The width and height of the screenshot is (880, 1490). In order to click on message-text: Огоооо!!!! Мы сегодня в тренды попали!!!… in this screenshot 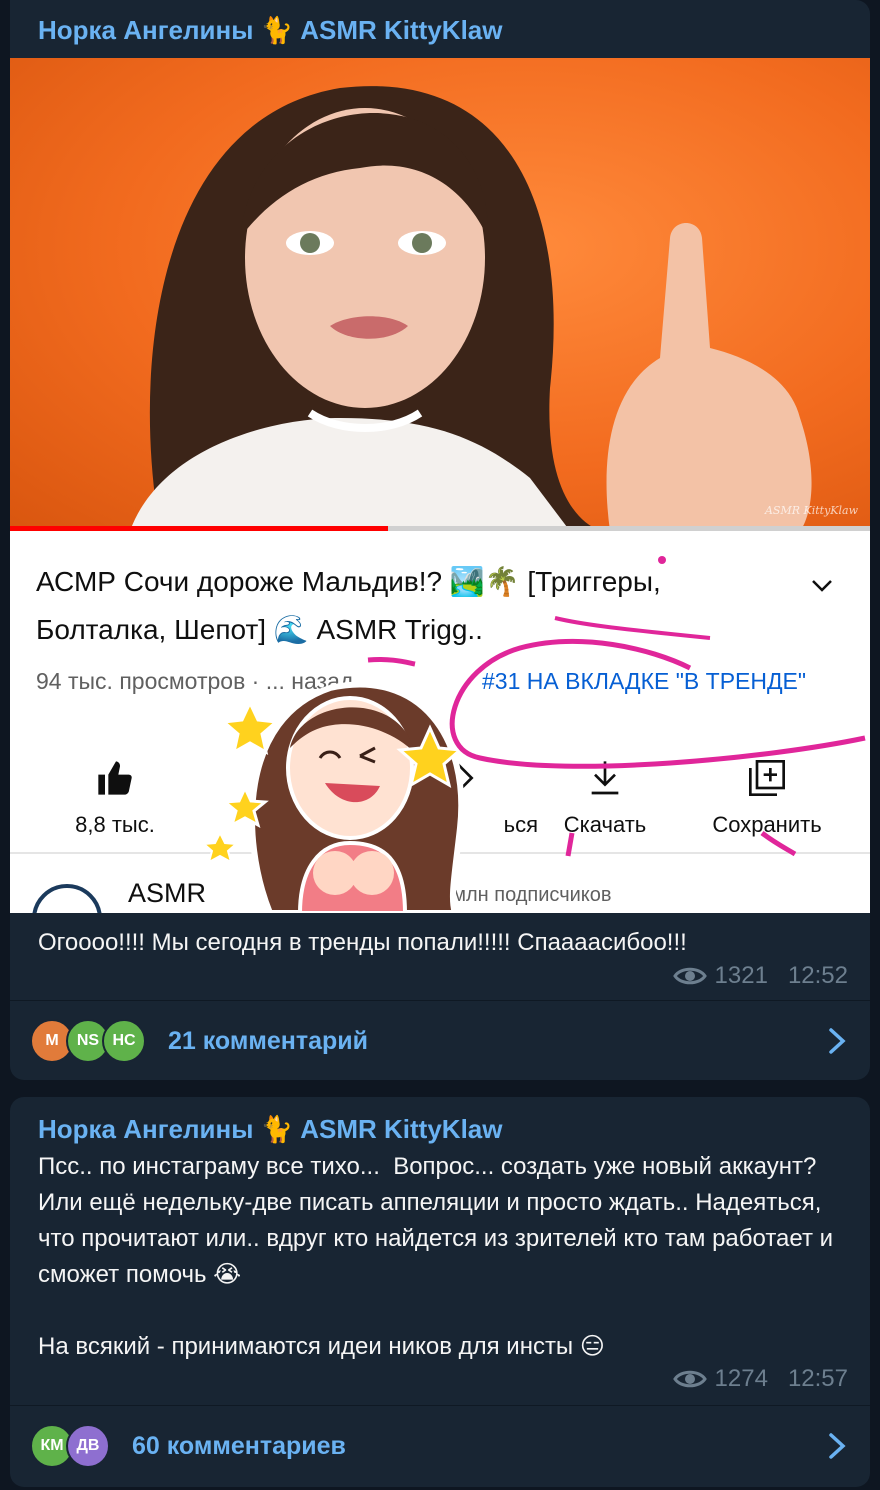, I will do `click(362, 942)`.